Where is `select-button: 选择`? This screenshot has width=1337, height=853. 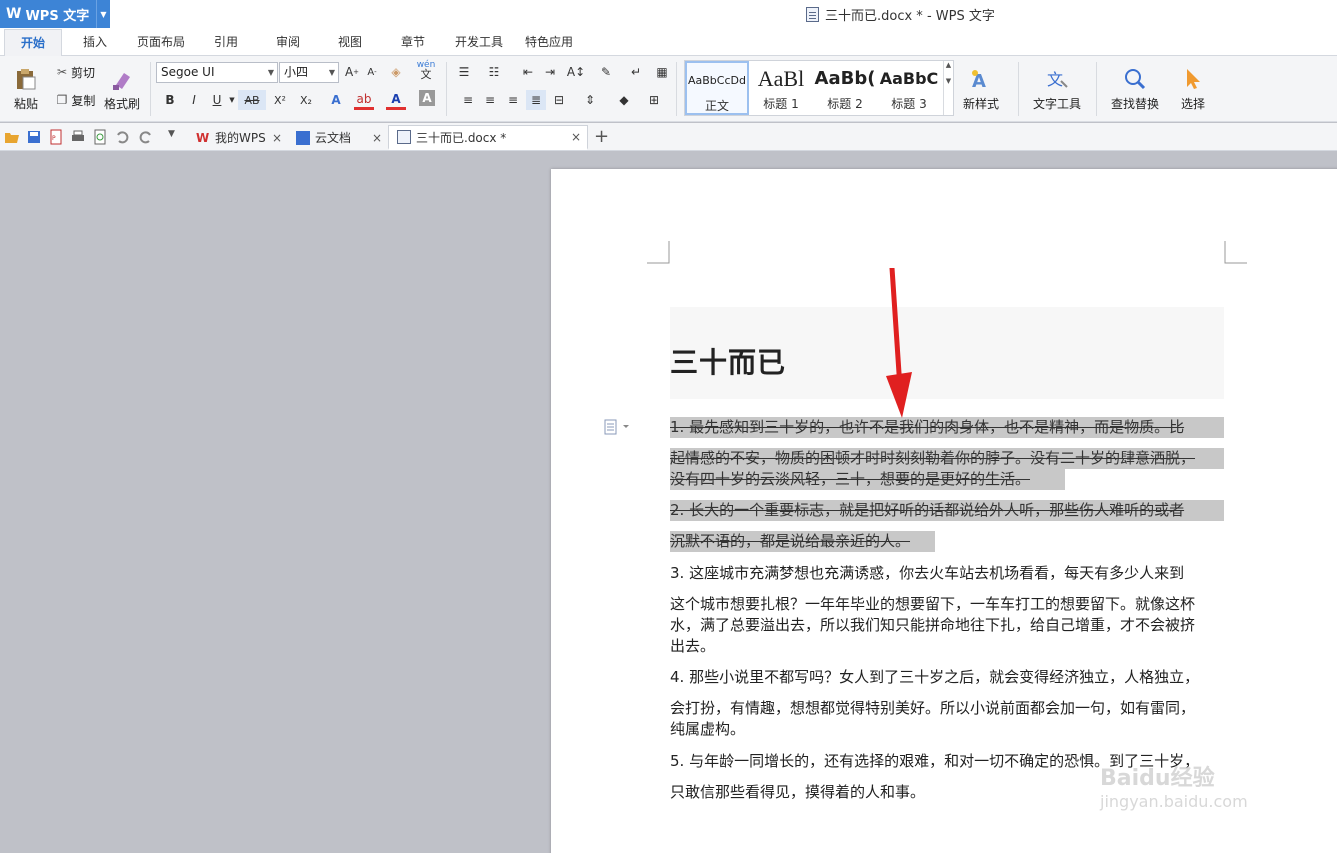
select-button: 选择 is located at coordinates (1193, 89).